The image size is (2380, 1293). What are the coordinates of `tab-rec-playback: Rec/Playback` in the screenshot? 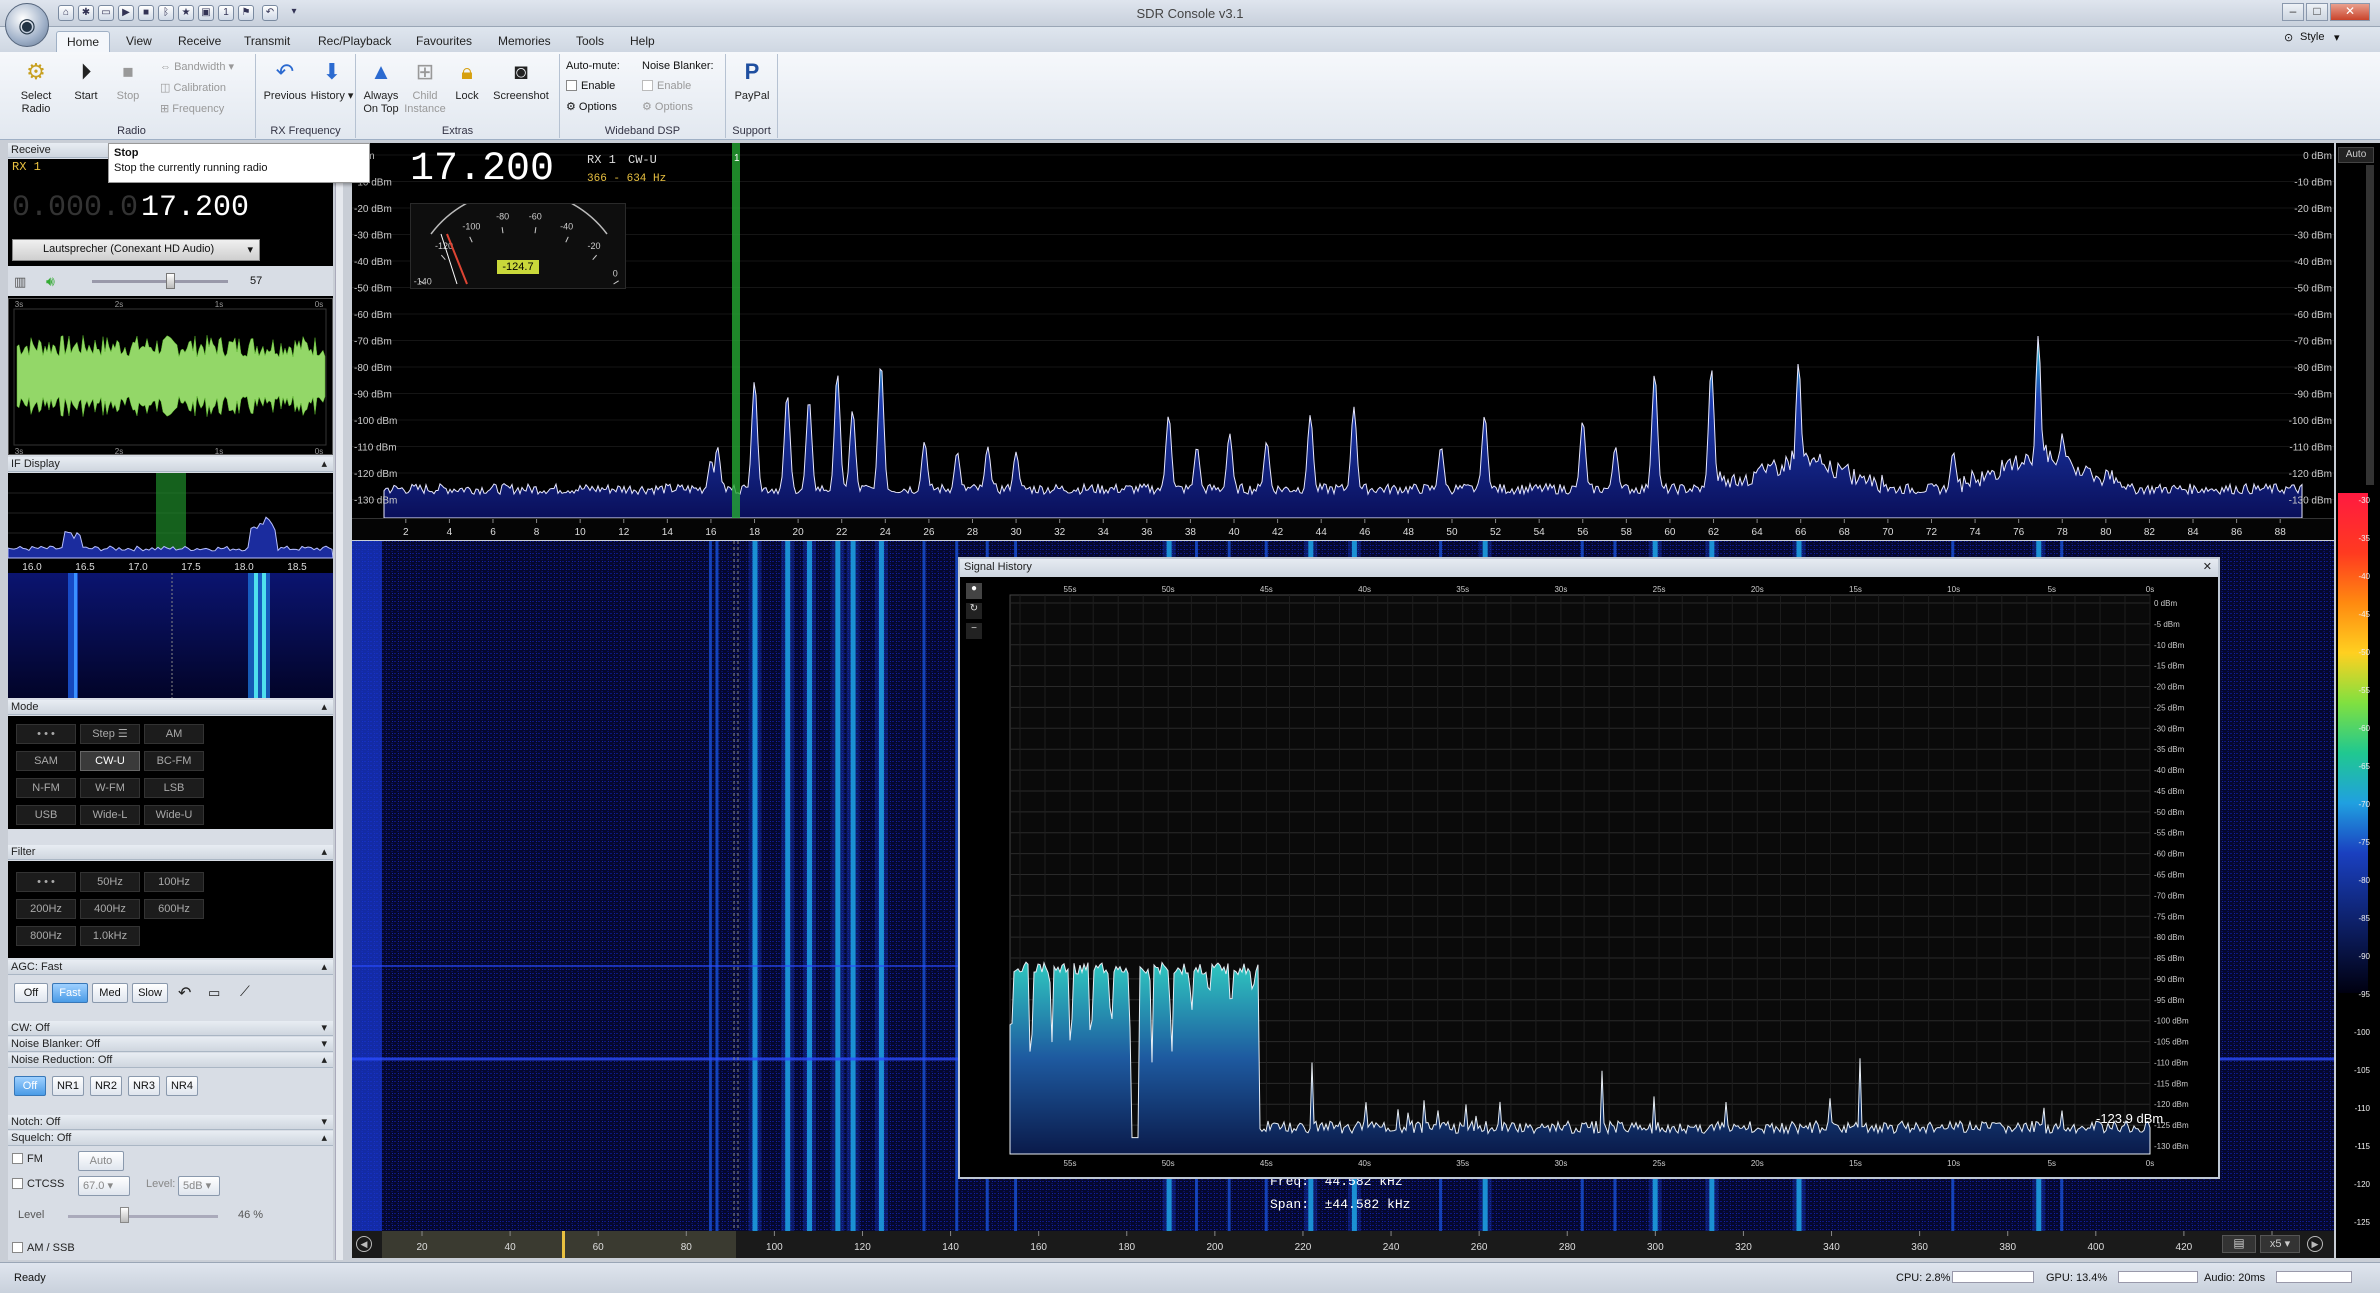 It's located at (354, 41).